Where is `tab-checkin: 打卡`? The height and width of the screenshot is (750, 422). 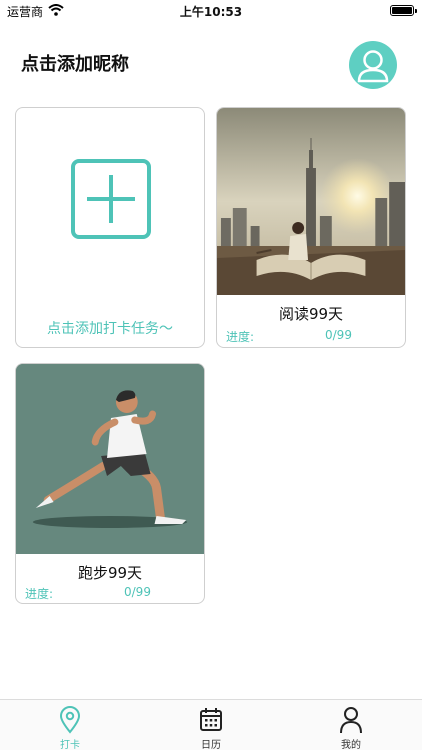
tab-checkin: 打卡 is located at coordinates (70, 725).